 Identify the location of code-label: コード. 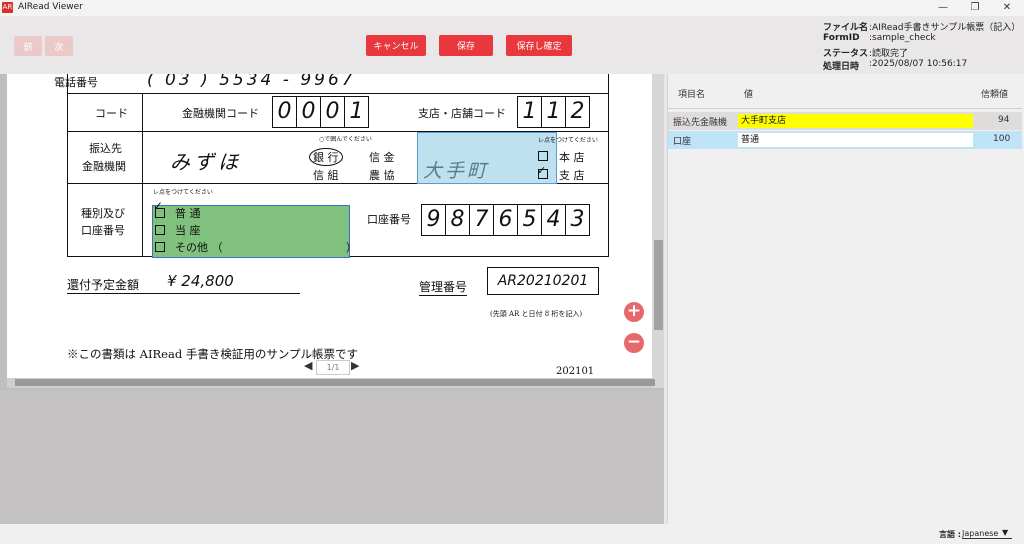
(111, 113).